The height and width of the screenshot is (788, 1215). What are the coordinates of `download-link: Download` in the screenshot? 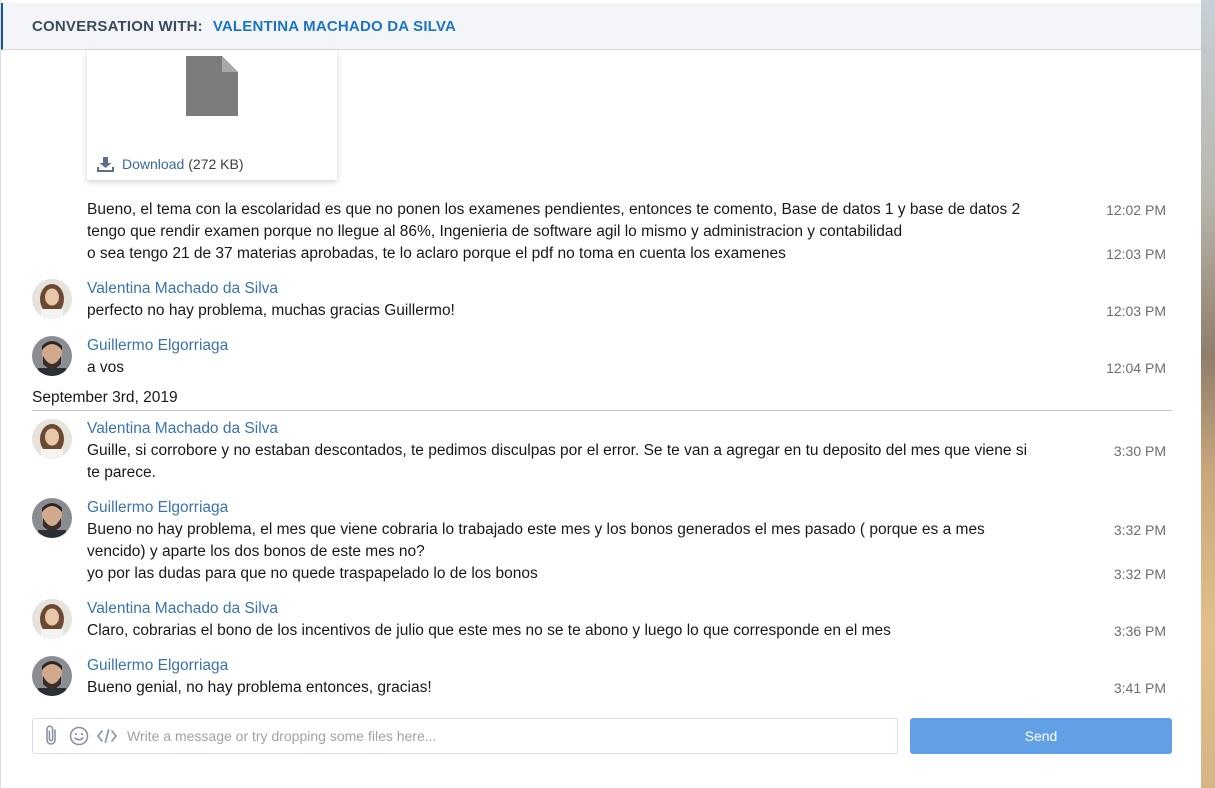 It's located at (153, 164).